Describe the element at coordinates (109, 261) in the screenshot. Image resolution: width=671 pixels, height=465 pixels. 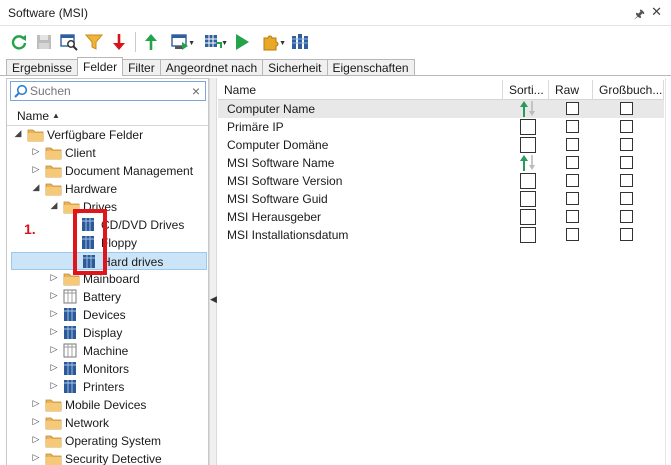
I see `tree-node: Hard drives` at that location.